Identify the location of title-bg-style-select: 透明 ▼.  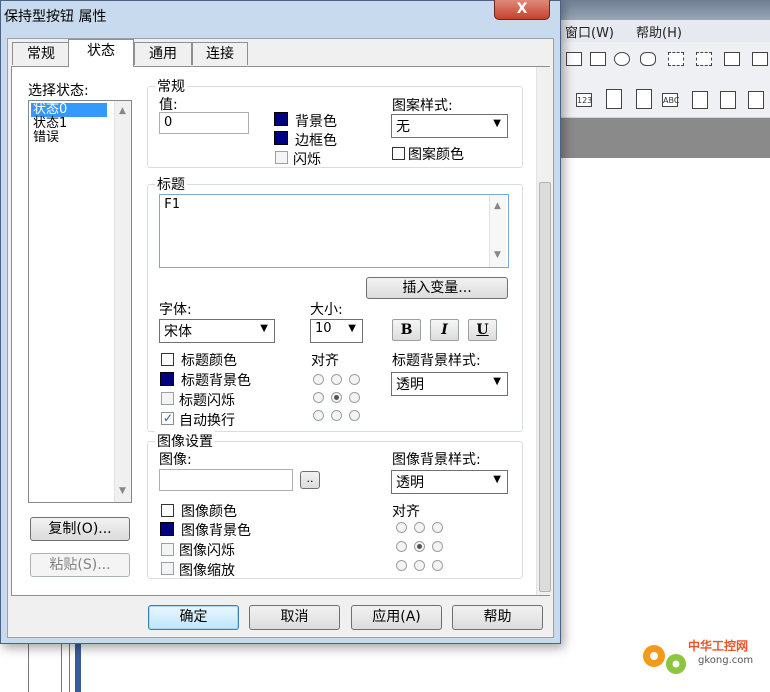
(449, 384).